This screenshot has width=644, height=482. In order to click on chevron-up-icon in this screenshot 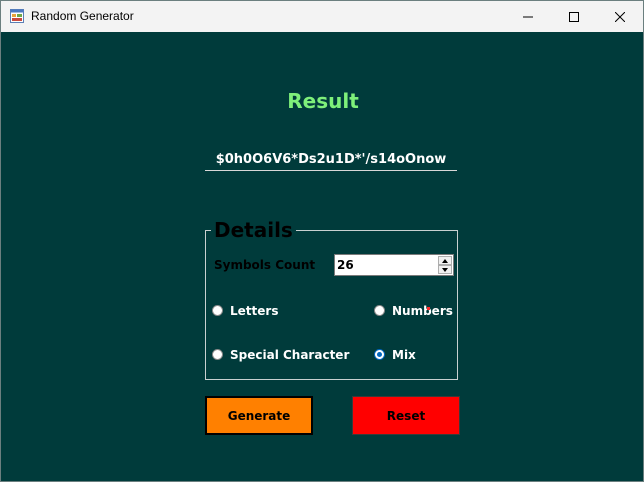, I will do `click(445, 260)`.